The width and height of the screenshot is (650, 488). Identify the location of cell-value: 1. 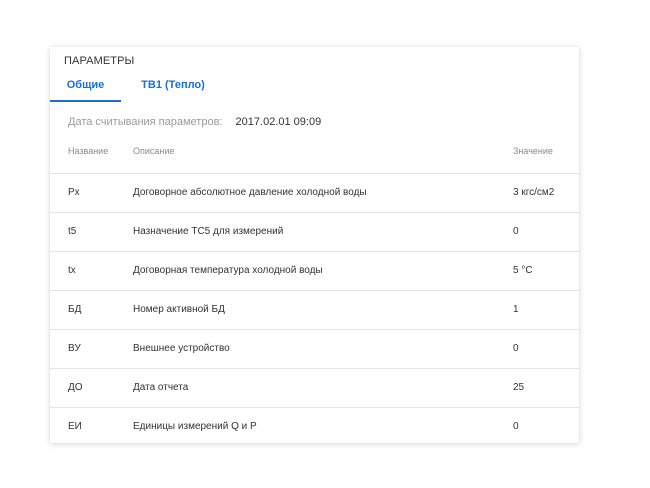
(516, 309).